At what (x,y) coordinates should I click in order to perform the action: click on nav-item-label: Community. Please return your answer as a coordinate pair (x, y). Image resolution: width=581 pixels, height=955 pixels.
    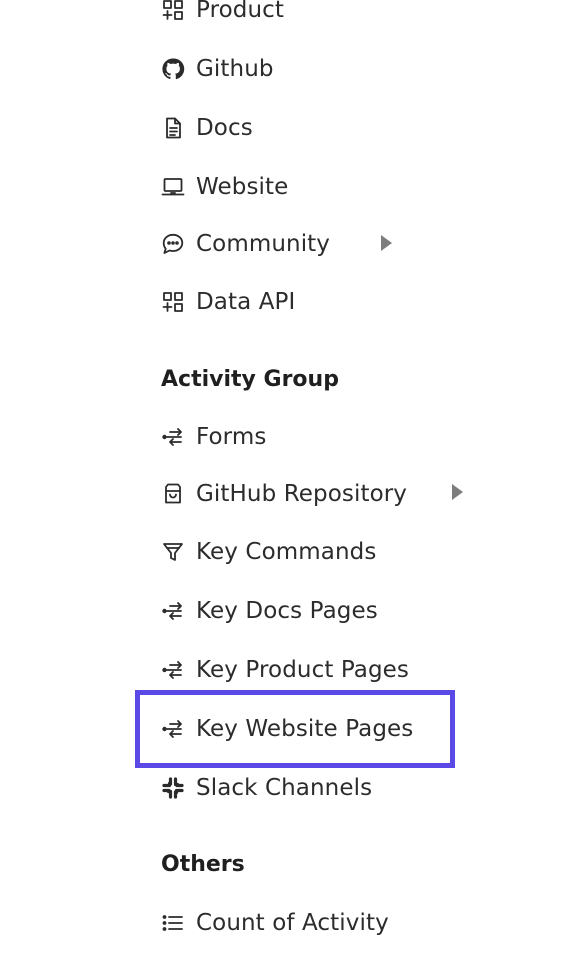
    Looking at the image, I should click on (263, 244).